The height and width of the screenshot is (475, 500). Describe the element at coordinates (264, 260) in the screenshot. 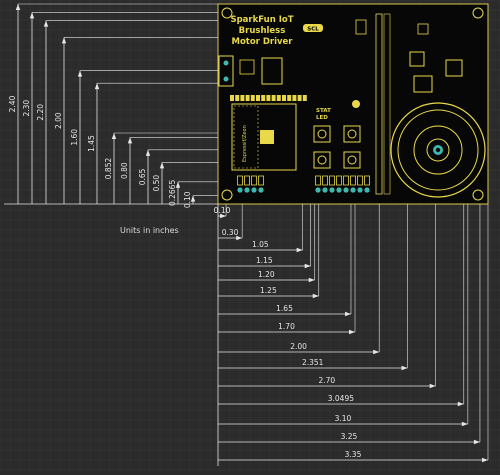

I see `horizontal-dimension-label: 1.15` at that location.